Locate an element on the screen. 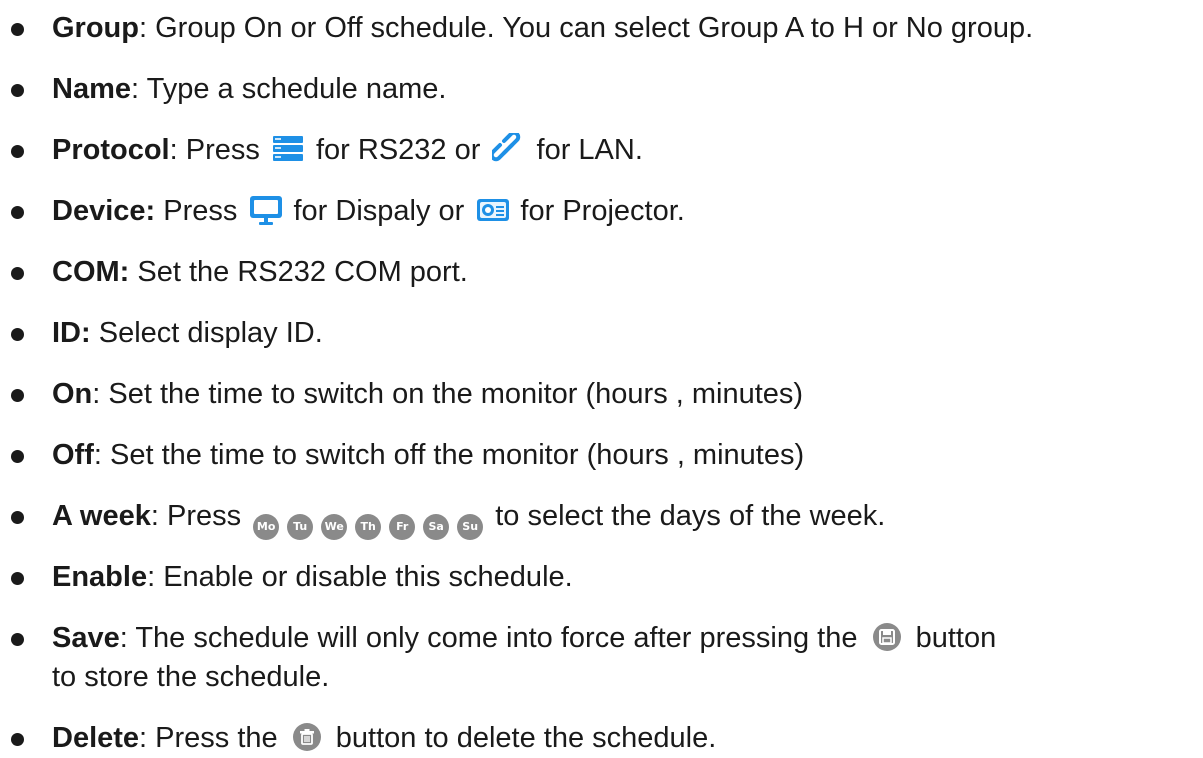  item-text: Enable: Enable or disable this schedule. is located at coordinates (312, 577).